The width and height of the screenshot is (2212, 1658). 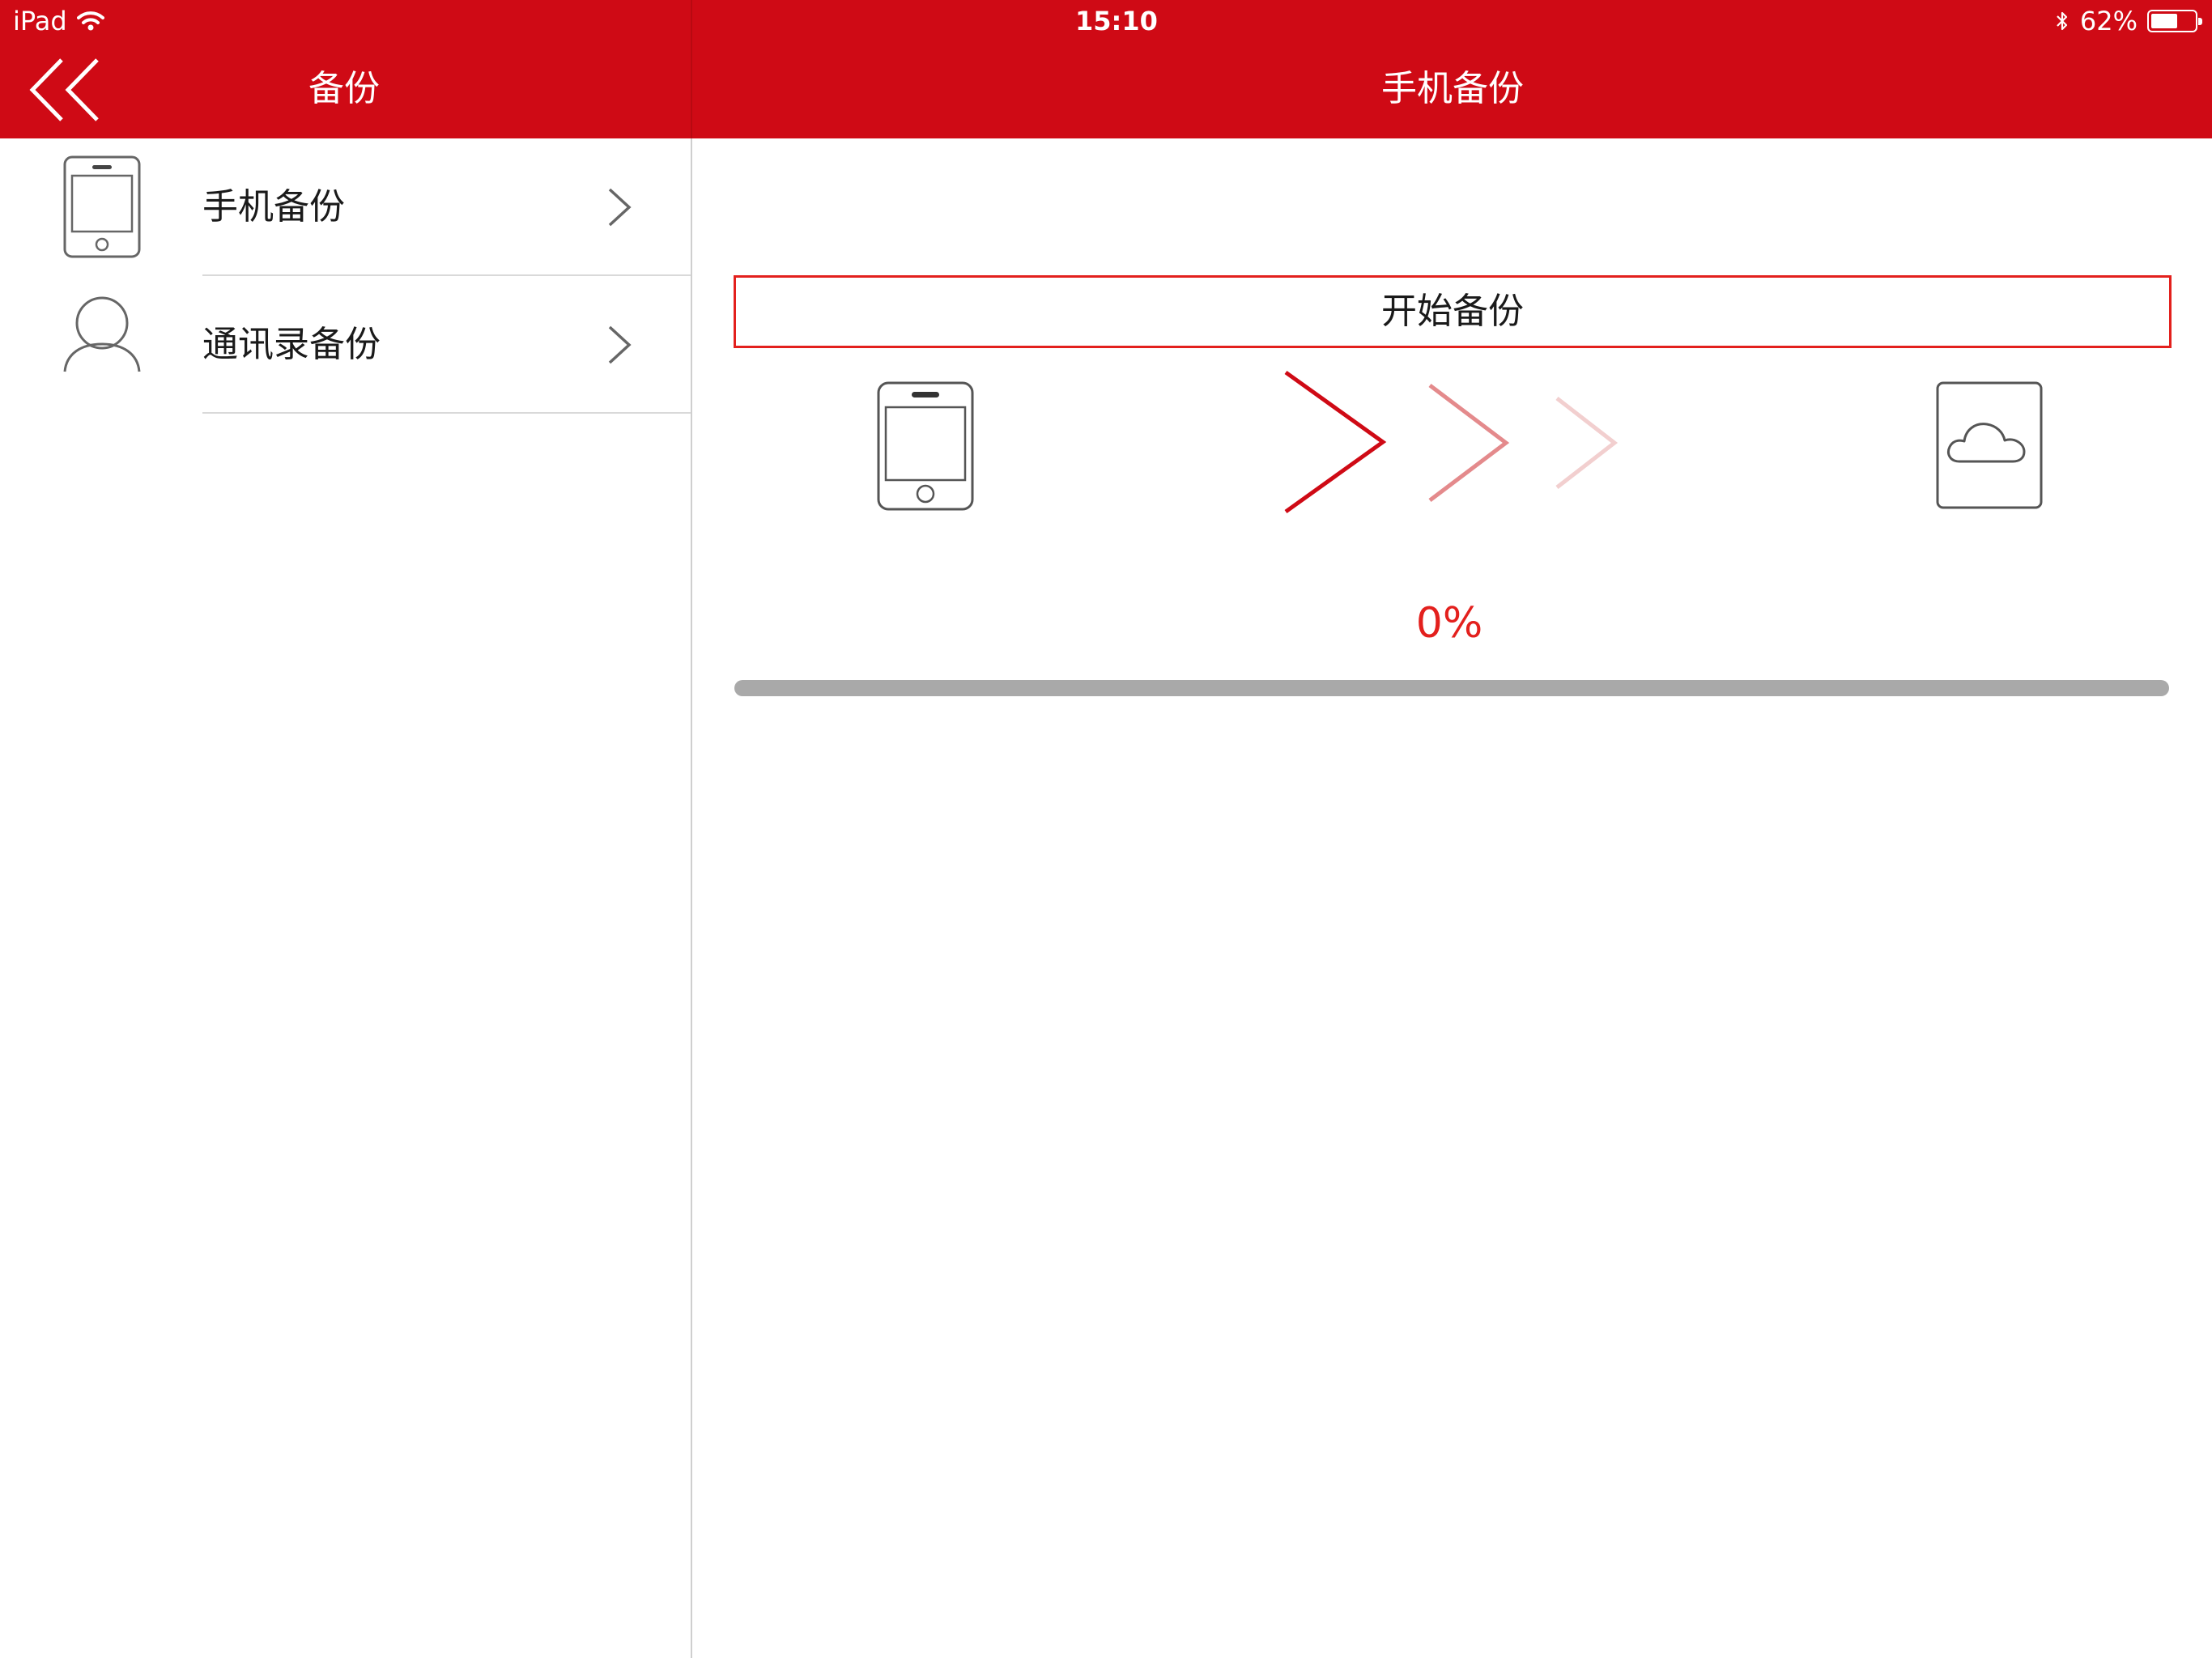 What do you see at coordinates (691, 829) in the screenshot?
I see `split-divider` at bounding box center [691, 829].